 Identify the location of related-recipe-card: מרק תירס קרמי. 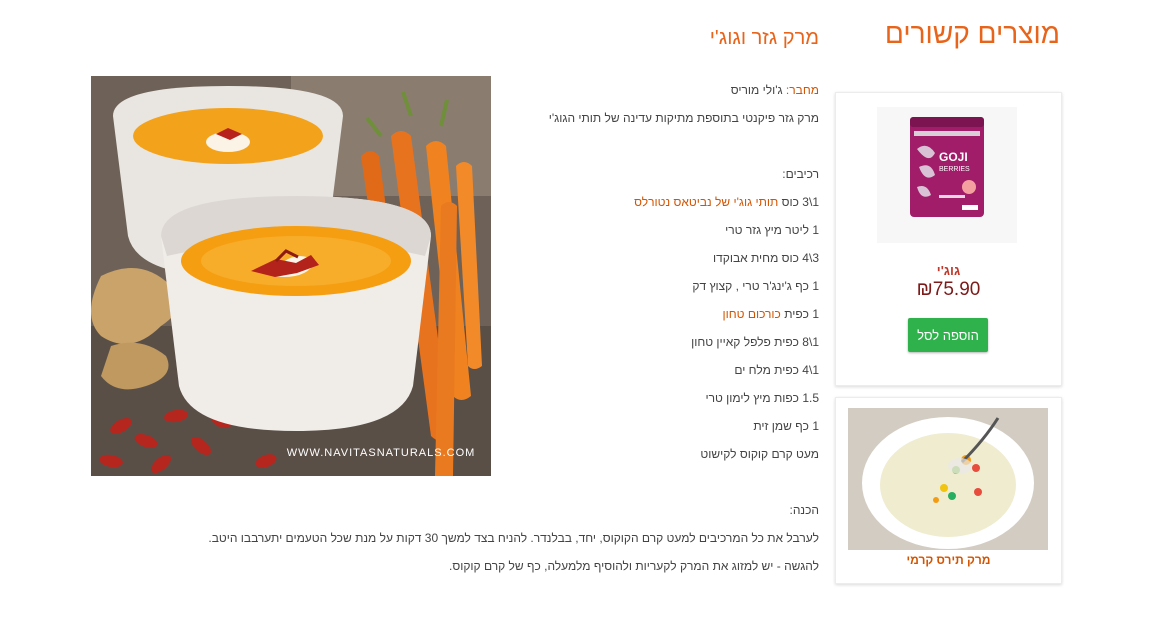
(948, 490).